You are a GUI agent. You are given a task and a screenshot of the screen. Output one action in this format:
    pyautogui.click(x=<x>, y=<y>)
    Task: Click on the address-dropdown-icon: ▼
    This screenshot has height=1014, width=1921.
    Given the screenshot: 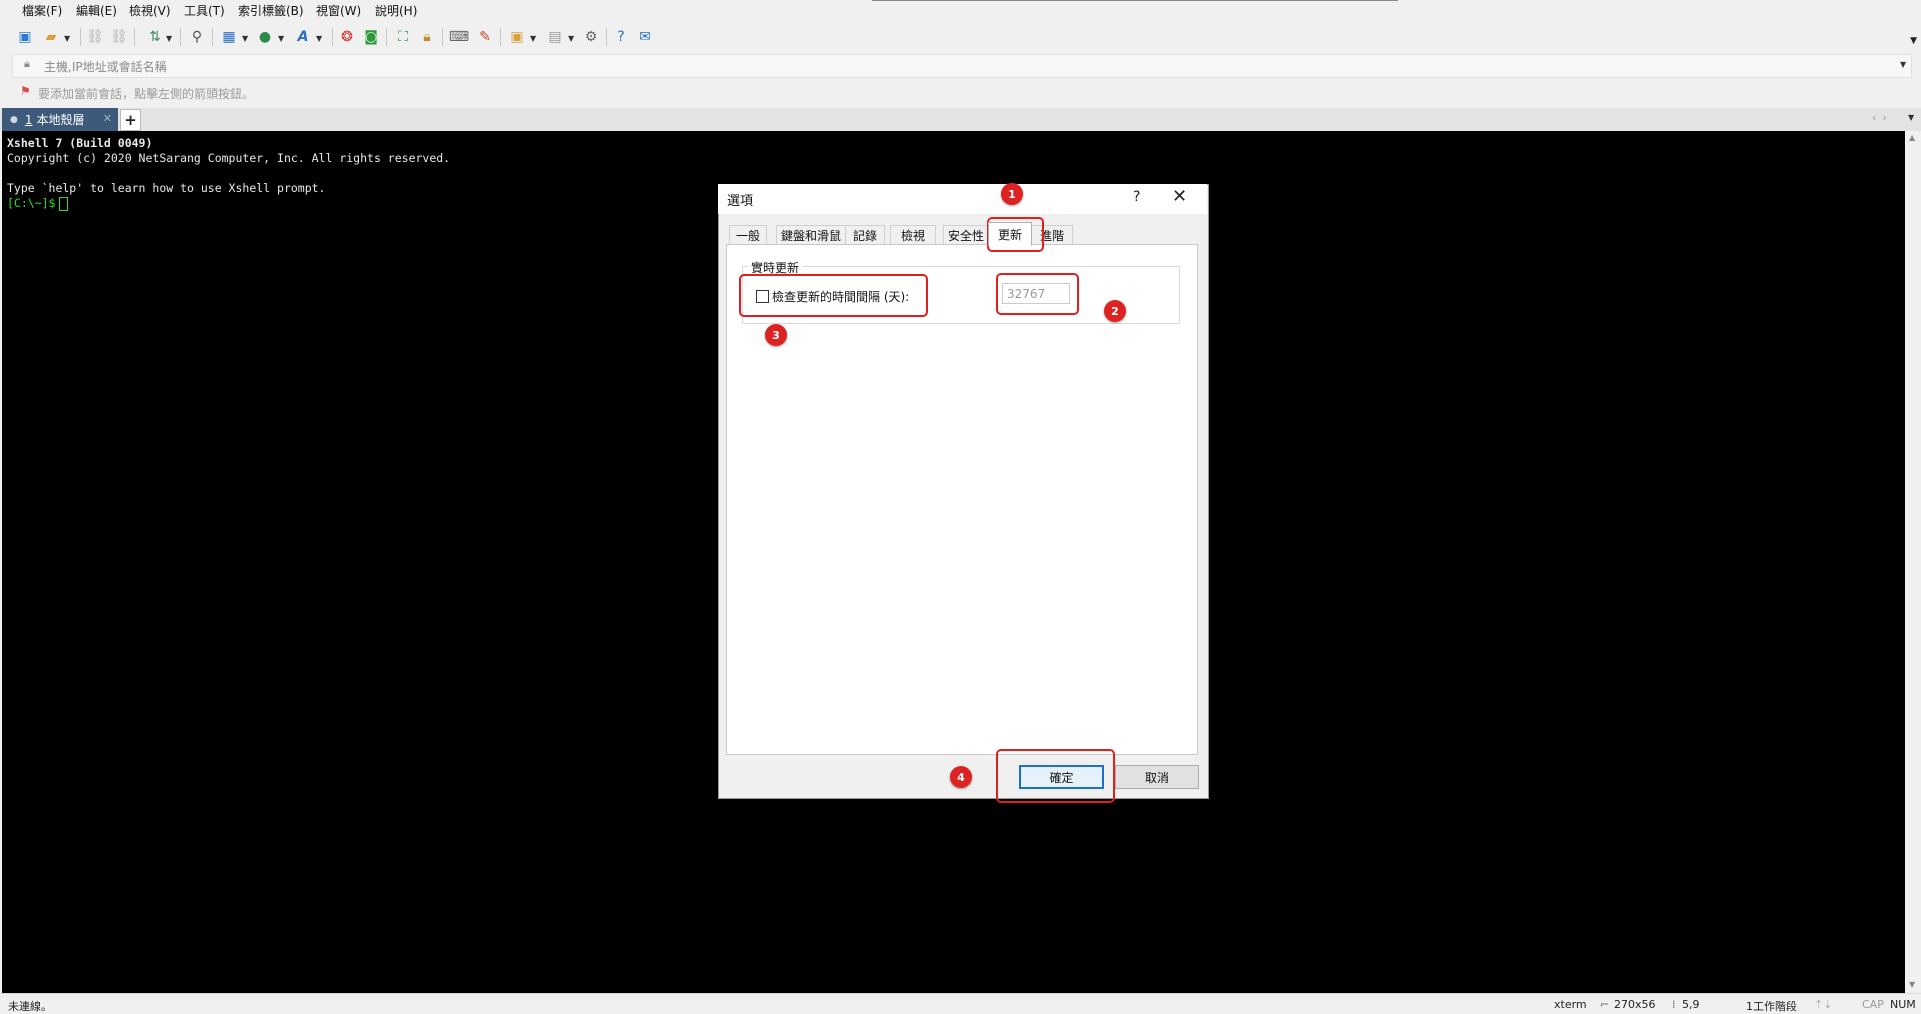 What is the action you would take?
    pyautogui.click(x=1903, y=64)
    